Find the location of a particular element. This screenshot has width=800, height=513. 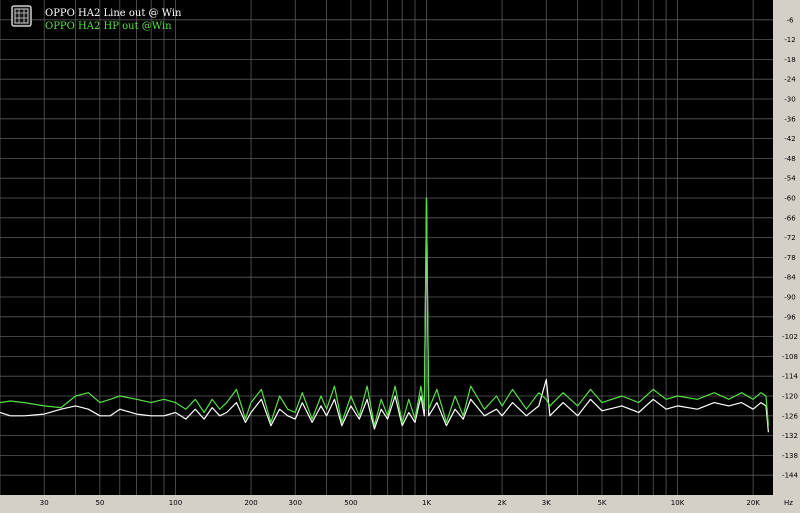

x-tick-label: 50 is located at coordinates (99, 503).